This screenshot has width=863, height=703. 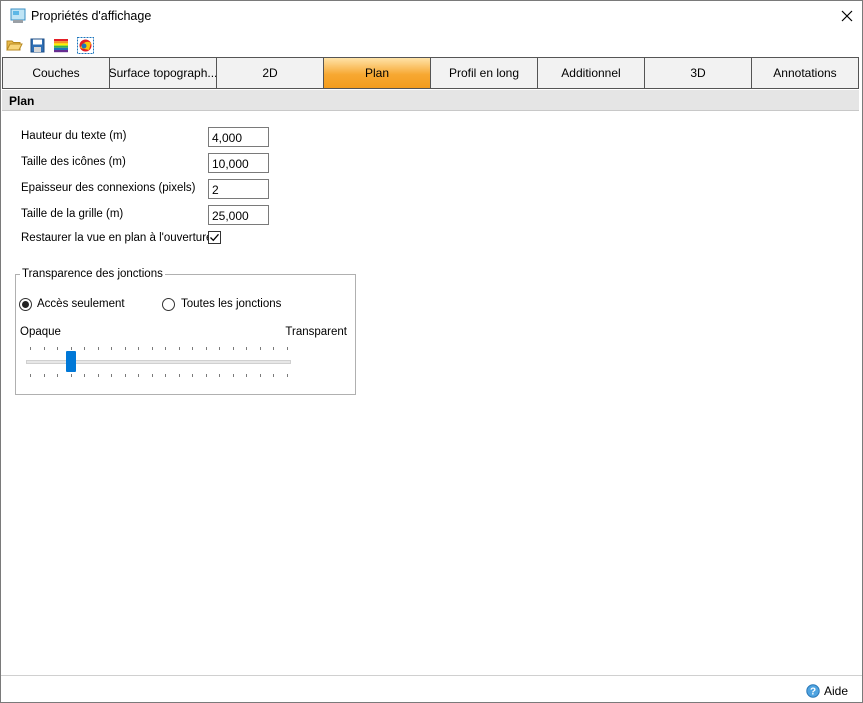 I want to click on open-button, so click(x=14, y=45).